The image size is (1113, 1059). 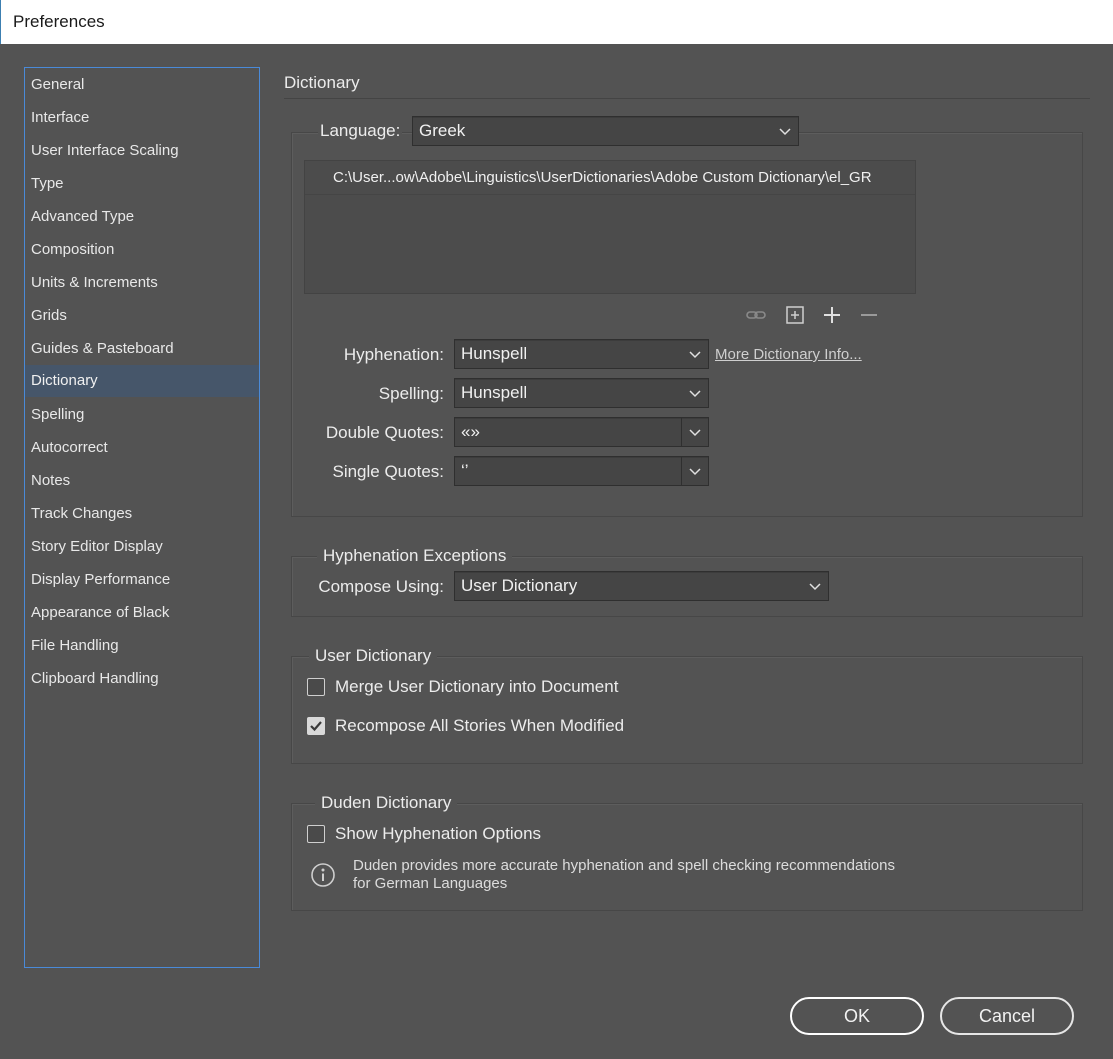 I want to click on sidebar-item-advanced-type: Advanced Type, so click(x=142, y=217).